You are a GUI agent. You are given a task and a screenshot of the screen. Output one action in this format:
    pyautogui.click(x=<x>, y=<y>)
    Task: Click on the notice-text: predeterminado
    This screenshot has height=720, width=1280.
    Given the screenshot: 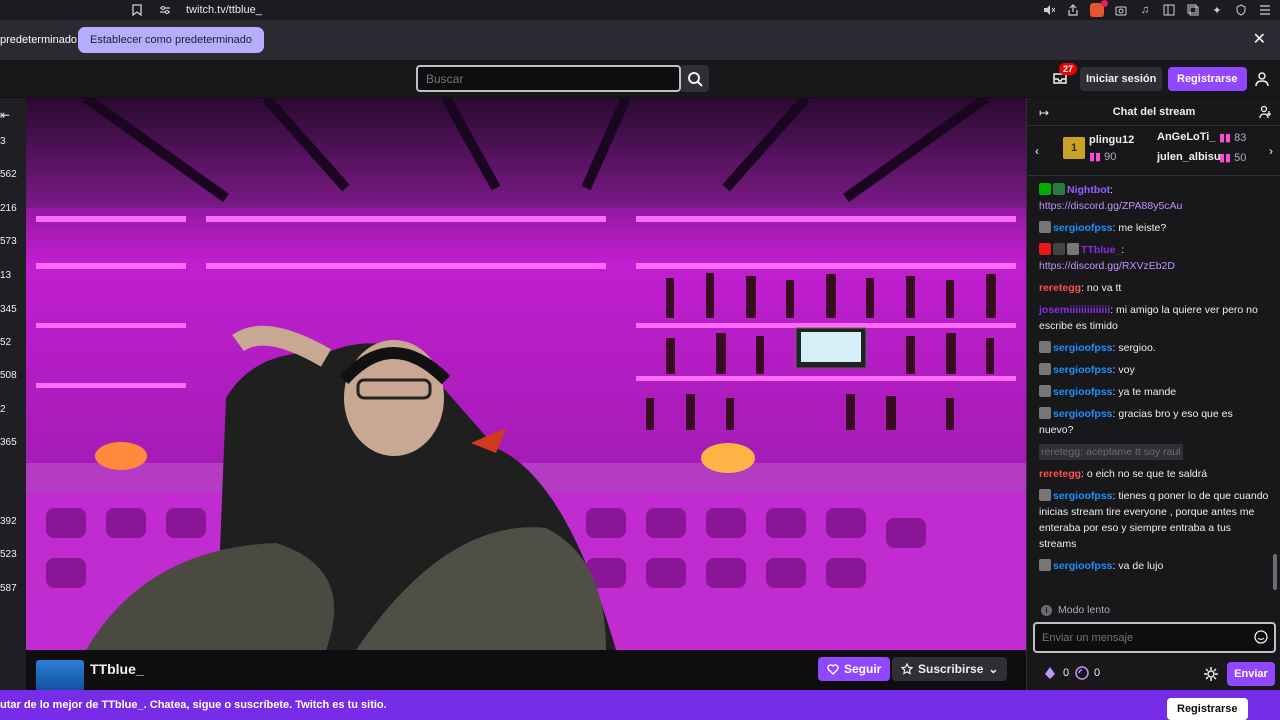 What is the action you would take?
    pyautogui.click(x=39, y=40)
    